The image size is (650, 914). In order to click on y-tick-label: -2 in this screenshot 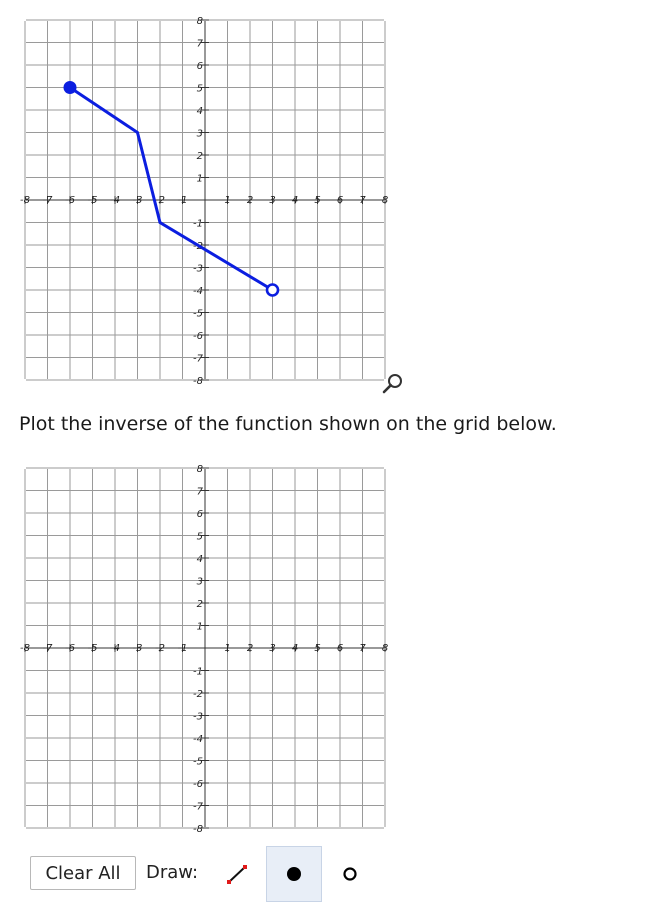, I will do `click(198, 694)`.